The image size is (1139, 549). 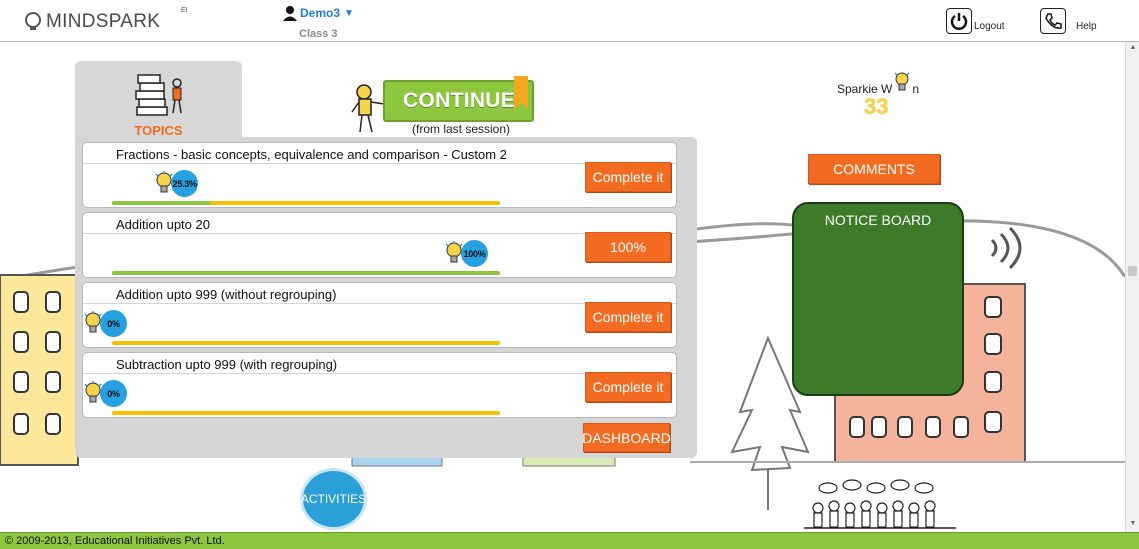 What do you see at coordinates (227, 364) in the screenshot?
I see `topic-title: Subtraction upto 999 (with regrouping)` at bounding box center [227, 364].